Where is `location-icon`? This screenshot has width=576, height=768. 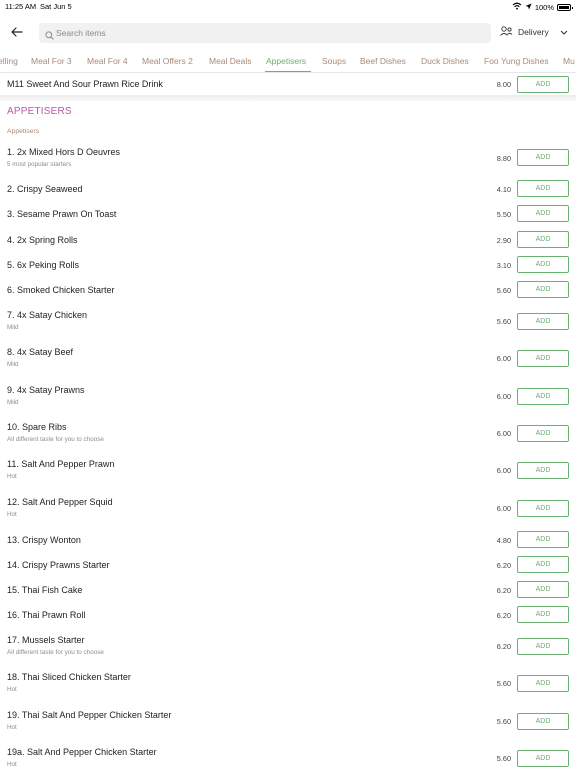
location-icon is located at coordinates (528, 7).